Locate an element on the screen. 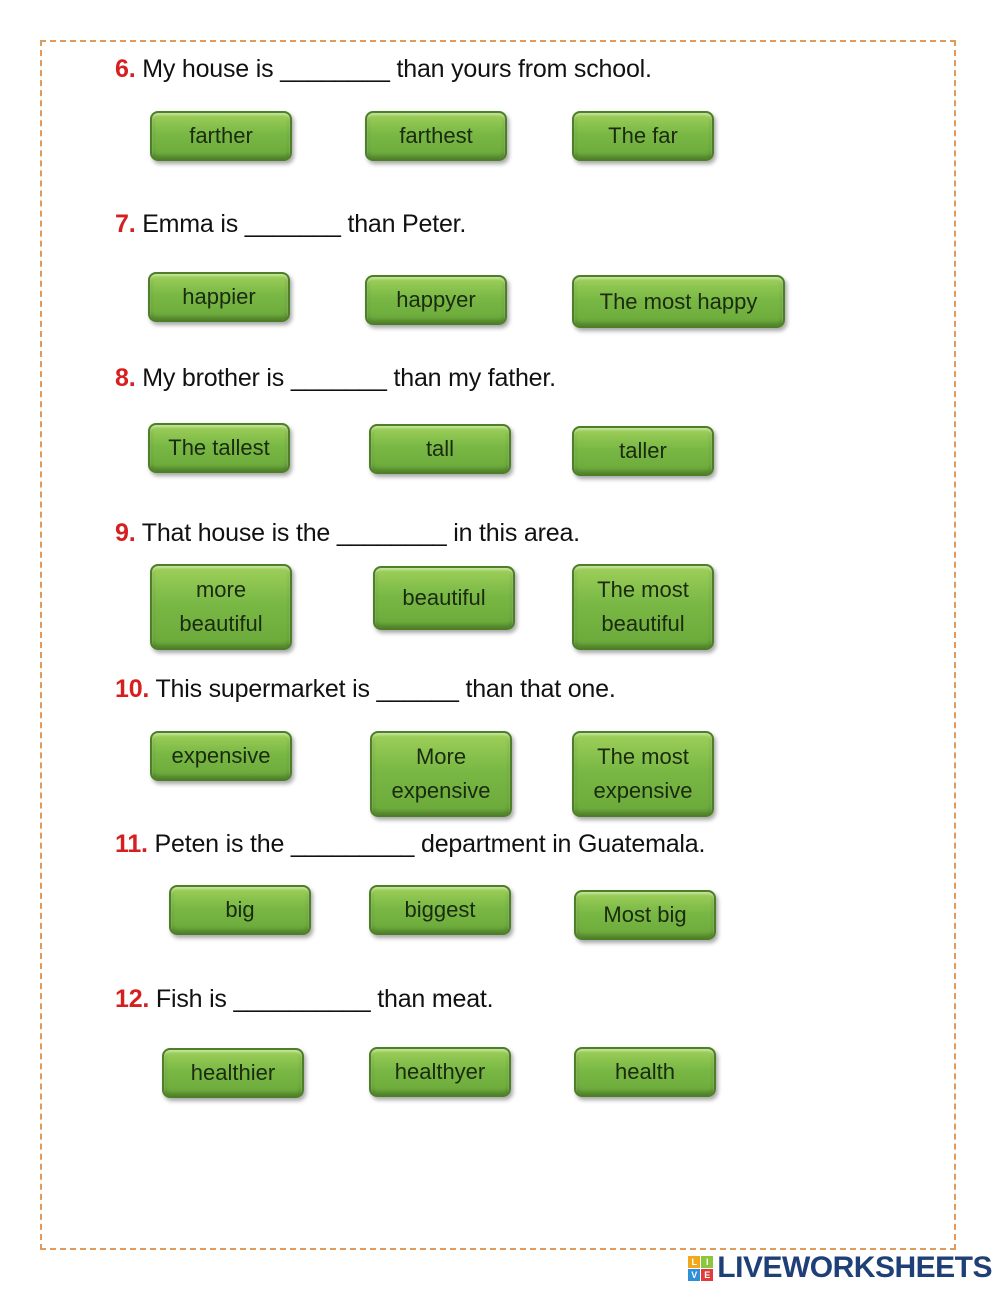  option-button: farthest is located at coordinates (436, 136).